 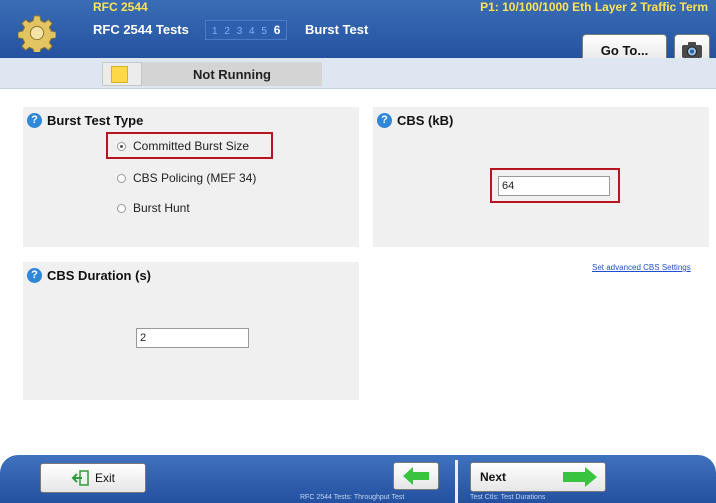 I want to click on next-test-caption: Test Ctls: Test Durations, so click(x=508, y=497).